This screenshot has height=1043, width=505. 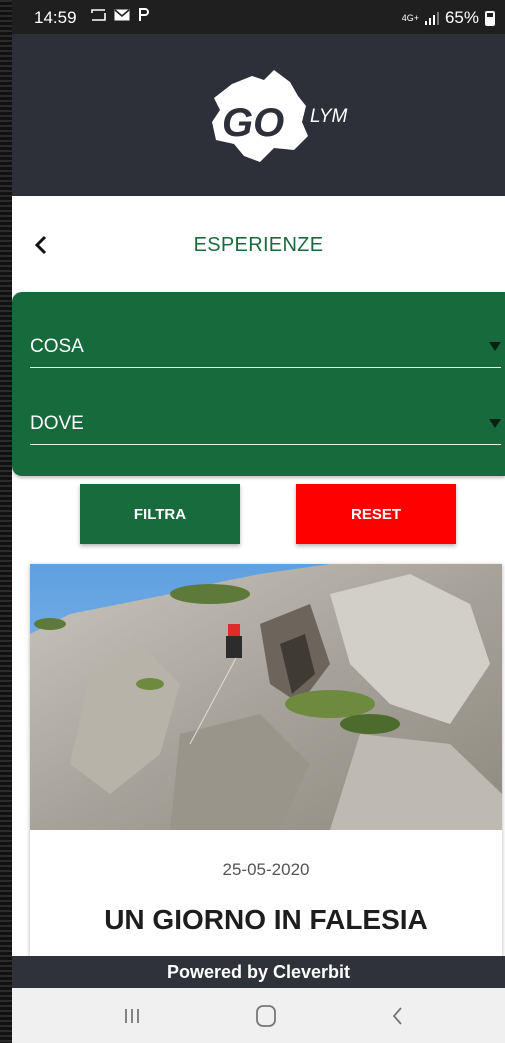 What do you see at coordinates (57, 346) in the screenshot?
I see `cosa-select-value: COSA` at bounding box center [57, 346].